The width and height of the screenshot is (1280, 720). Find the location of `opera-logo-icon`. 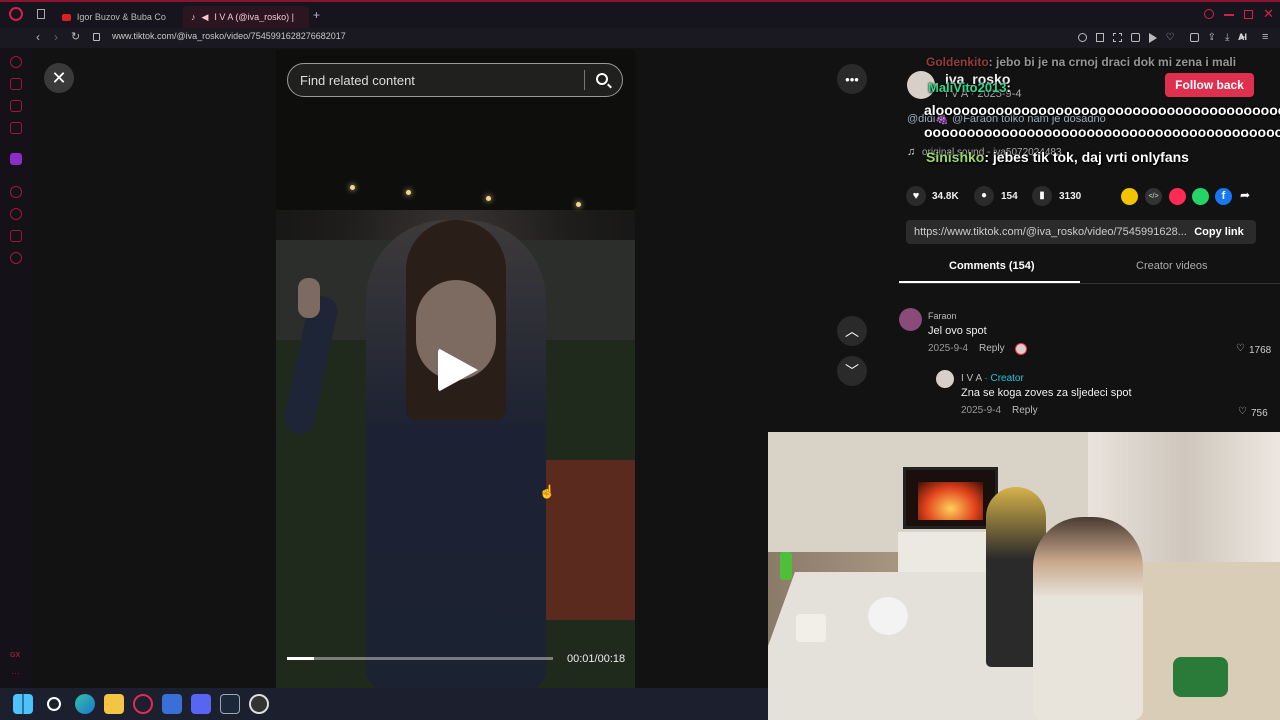

opera-logo-icon is located at coordinates (16, 14).